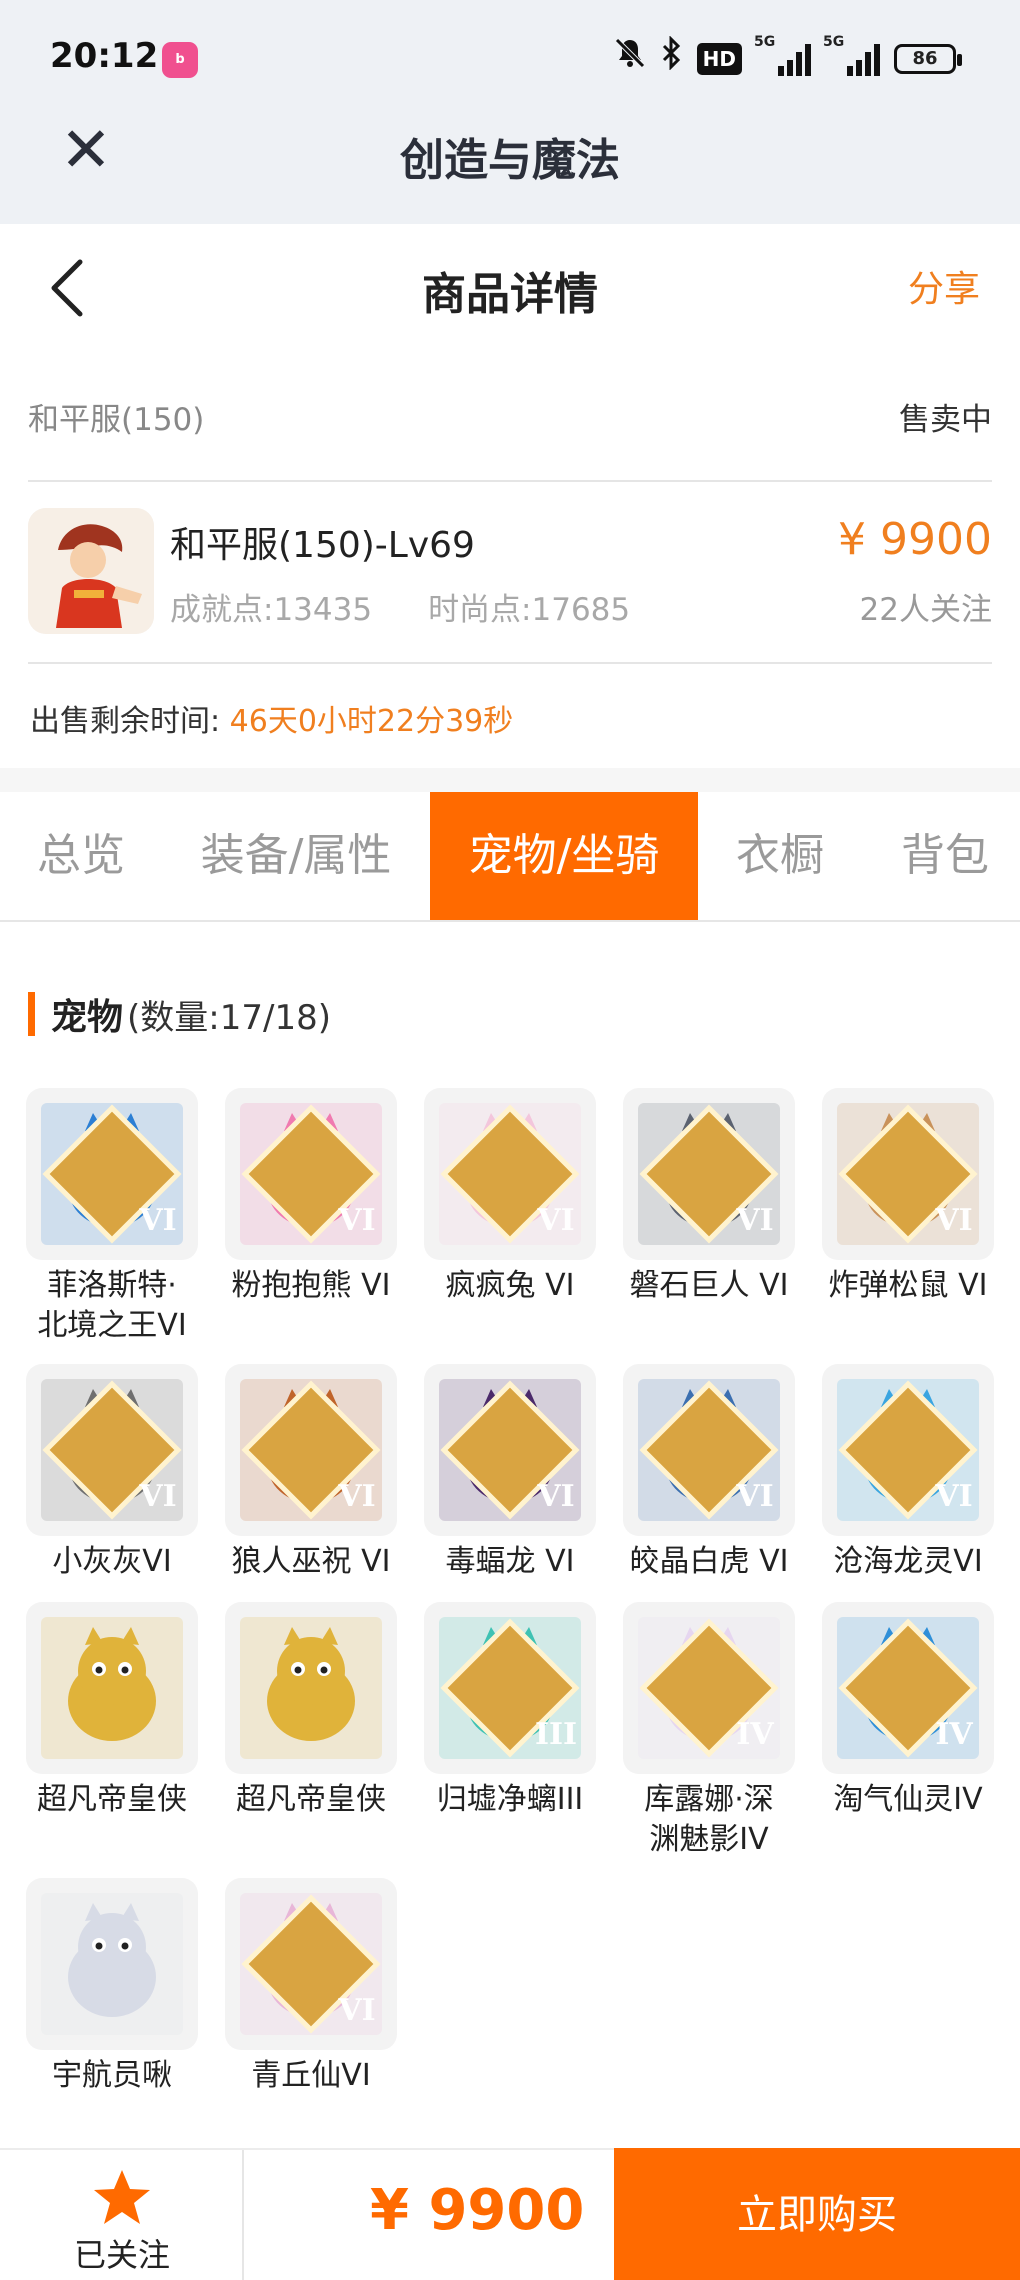  Describe the element at coordinates (510, 1285) in the screenshot. I see `pet-name: 疯疯兔 VI` at that location.